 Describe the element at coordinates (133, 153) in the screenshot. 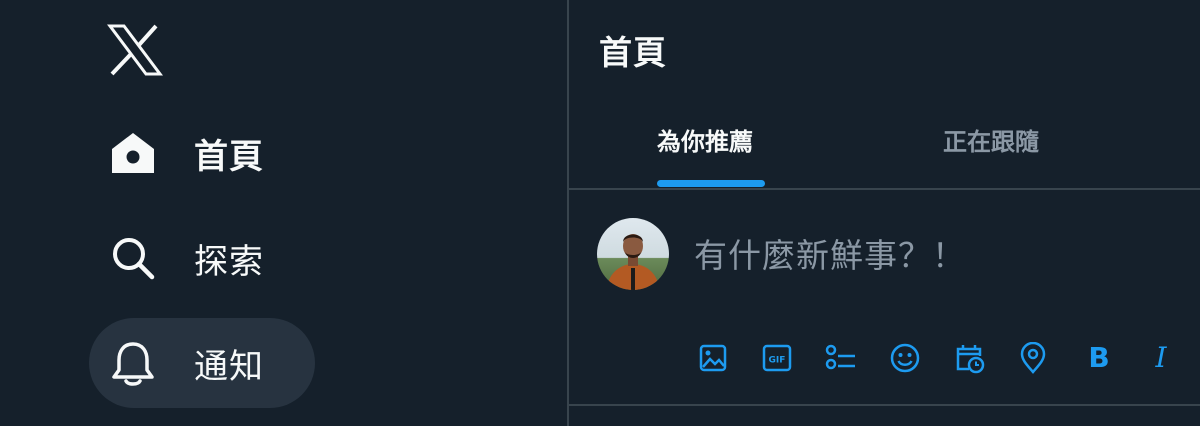

I see `home-icon` at that location.